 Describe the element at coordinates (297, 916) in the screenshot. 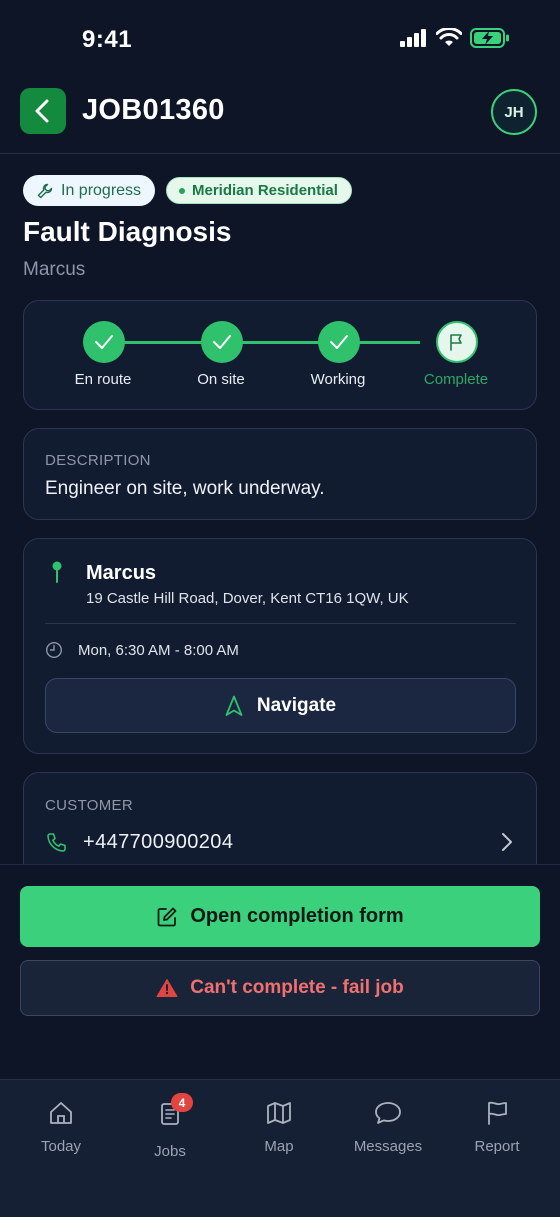

I see `complete-button-label: Open completion form` at that location.